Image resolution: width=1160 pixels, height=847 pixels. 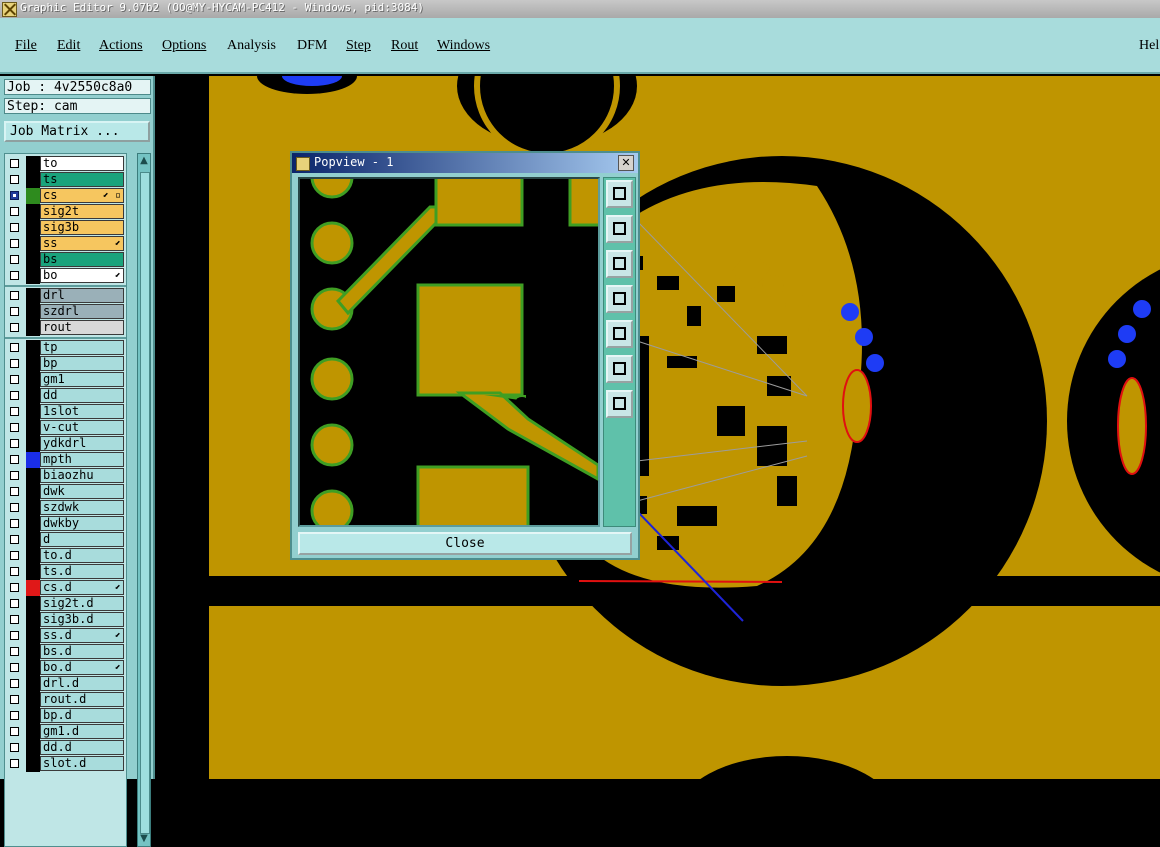 I want to click on layer-row: slot.d, so click(x=65, y=764).